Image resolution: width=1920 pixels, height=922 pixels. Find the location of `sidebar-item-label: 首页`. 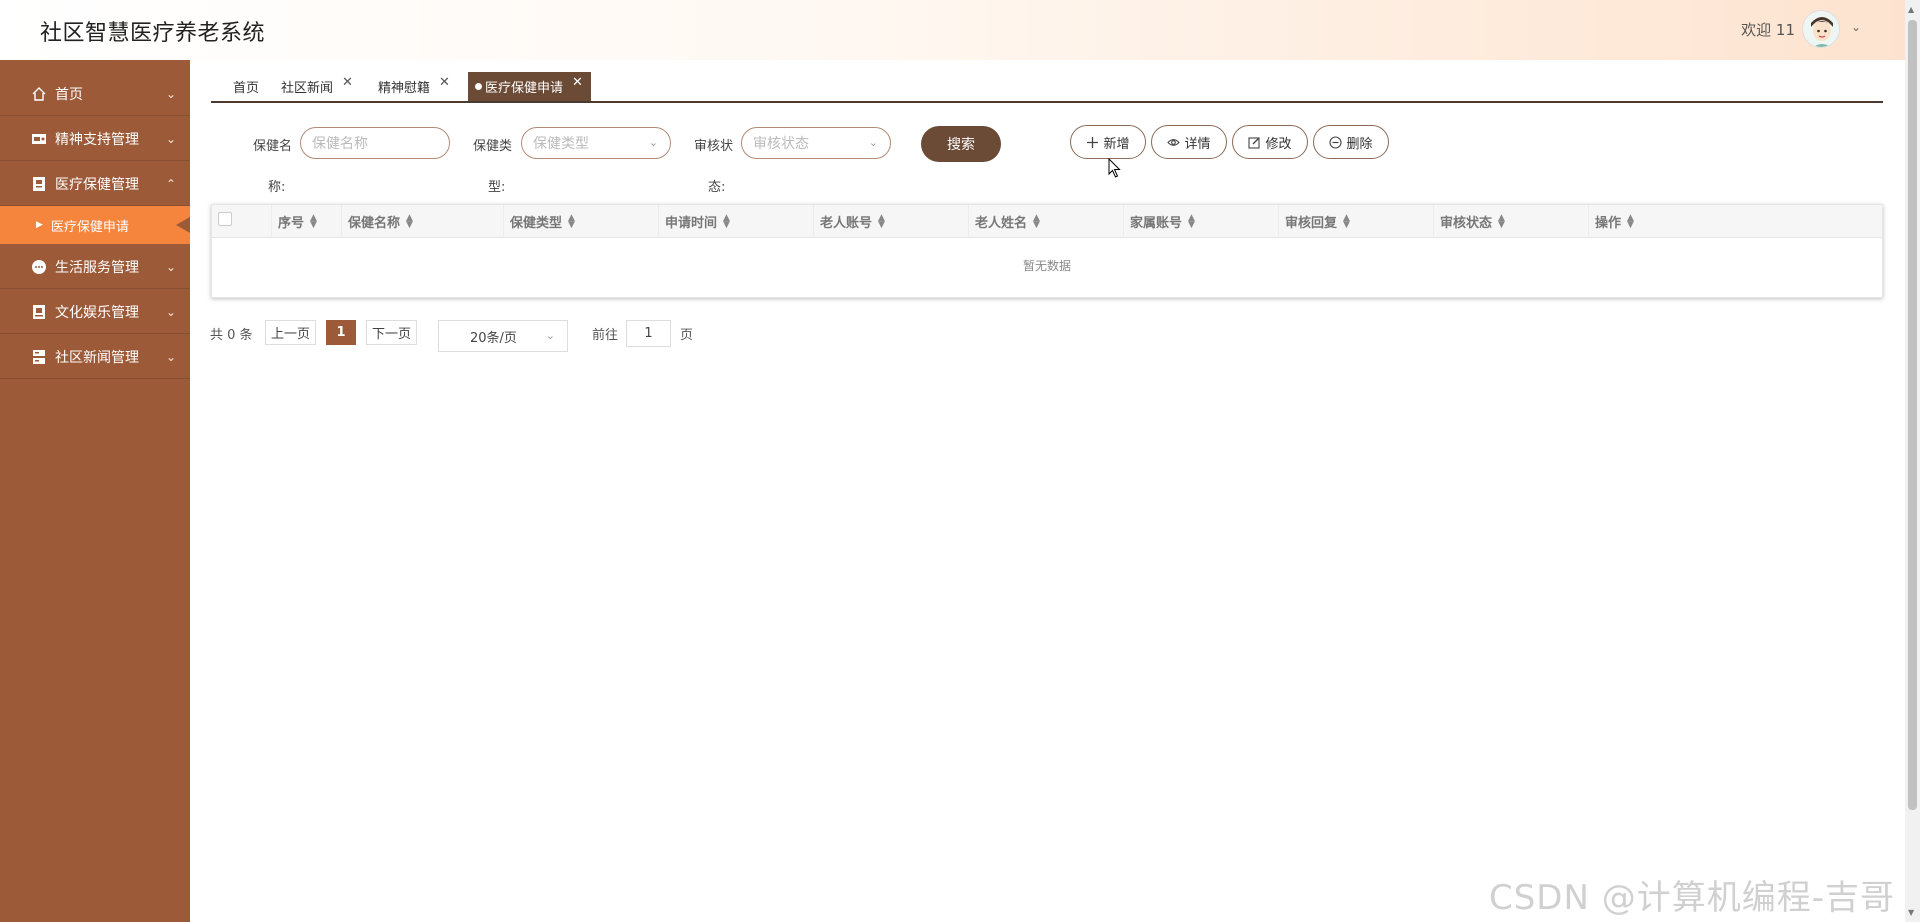

sidebar-item-label: 首页 is located at coordinates (69, 94).